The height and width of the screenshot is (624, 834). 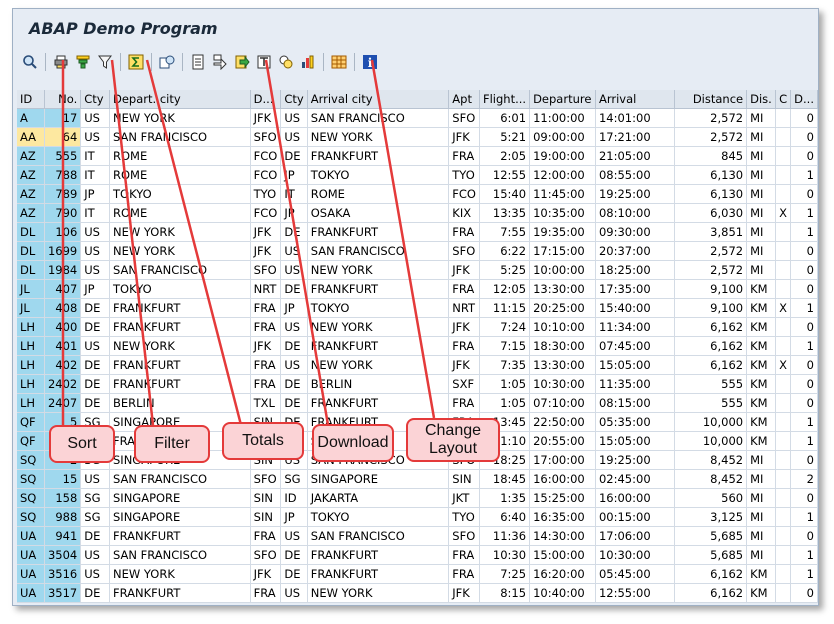 I want to click on column-header: Arrival city, so click(x=378, y=99).